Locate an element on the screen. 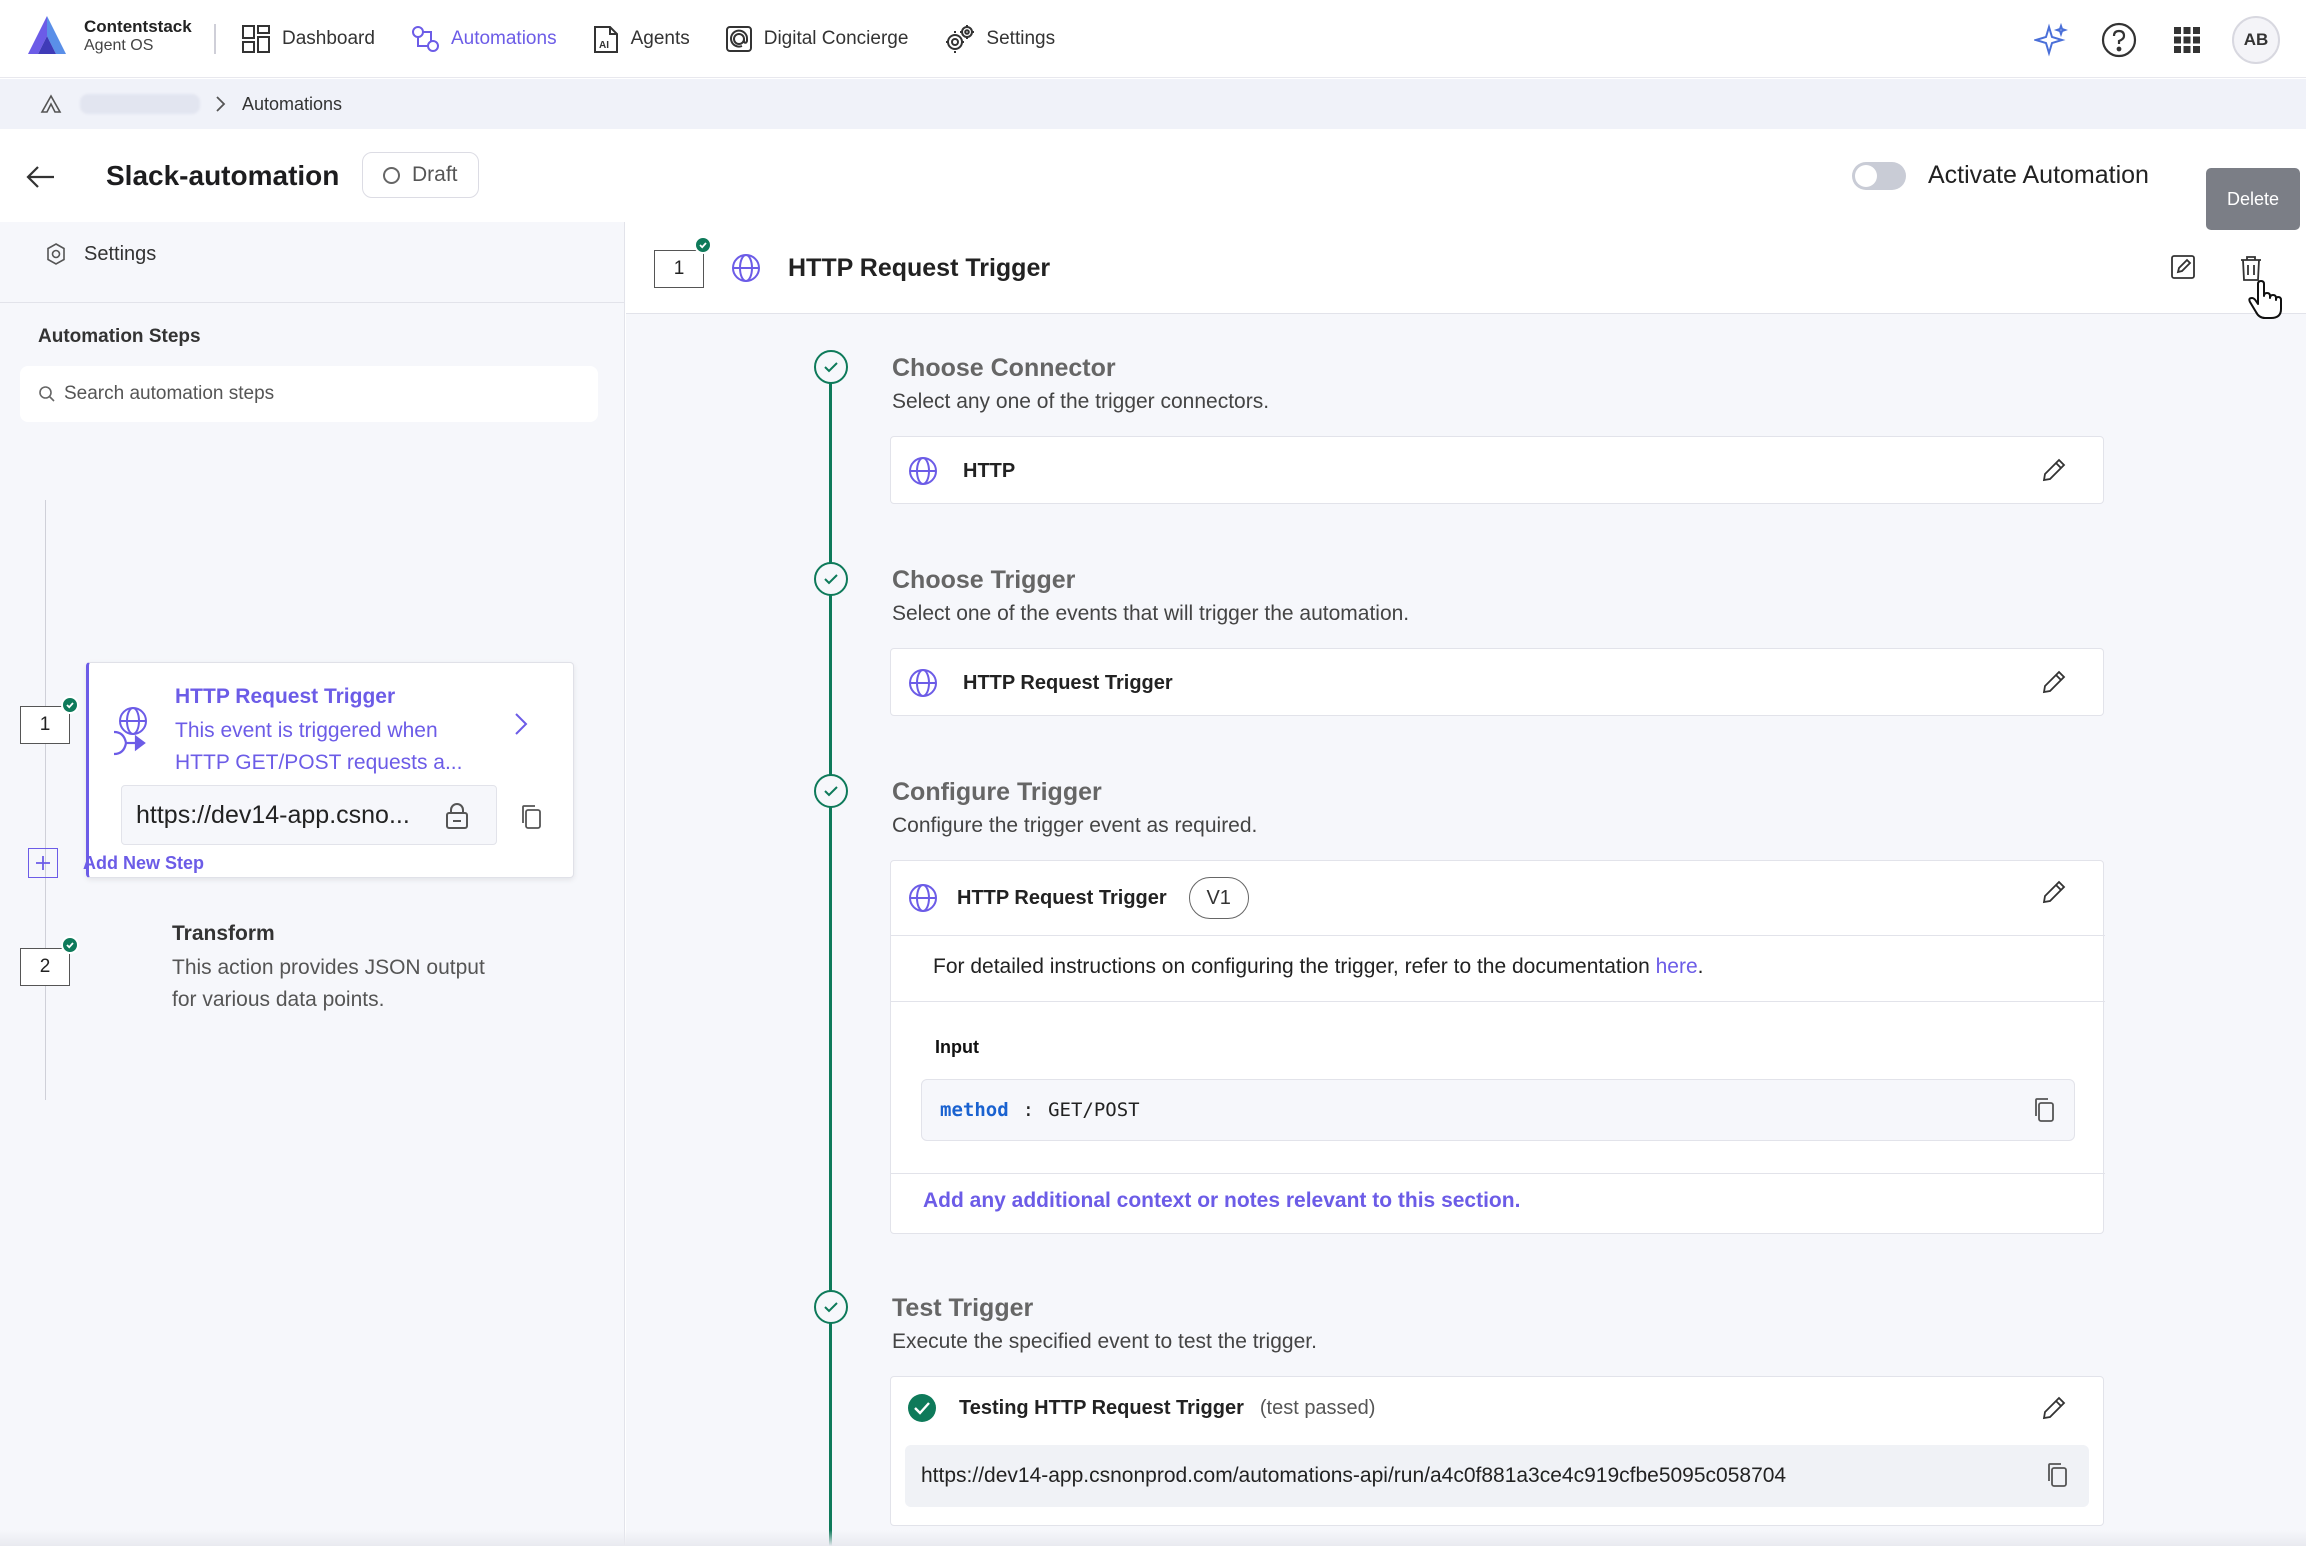 The height and width of the screenshot is (1546, 2306). contentstack-logo-icon is located at coordinates (47, 35).